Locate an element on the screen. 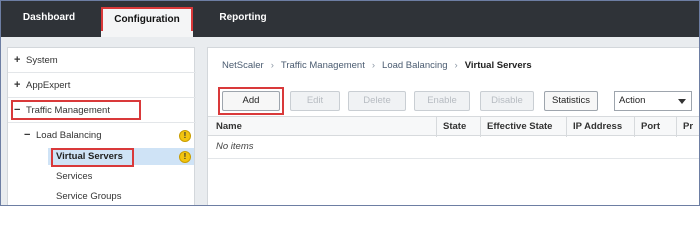 The width and height of the screenshot is (700, 240). tree-item-system: + System is located at coordinates (36, 60).